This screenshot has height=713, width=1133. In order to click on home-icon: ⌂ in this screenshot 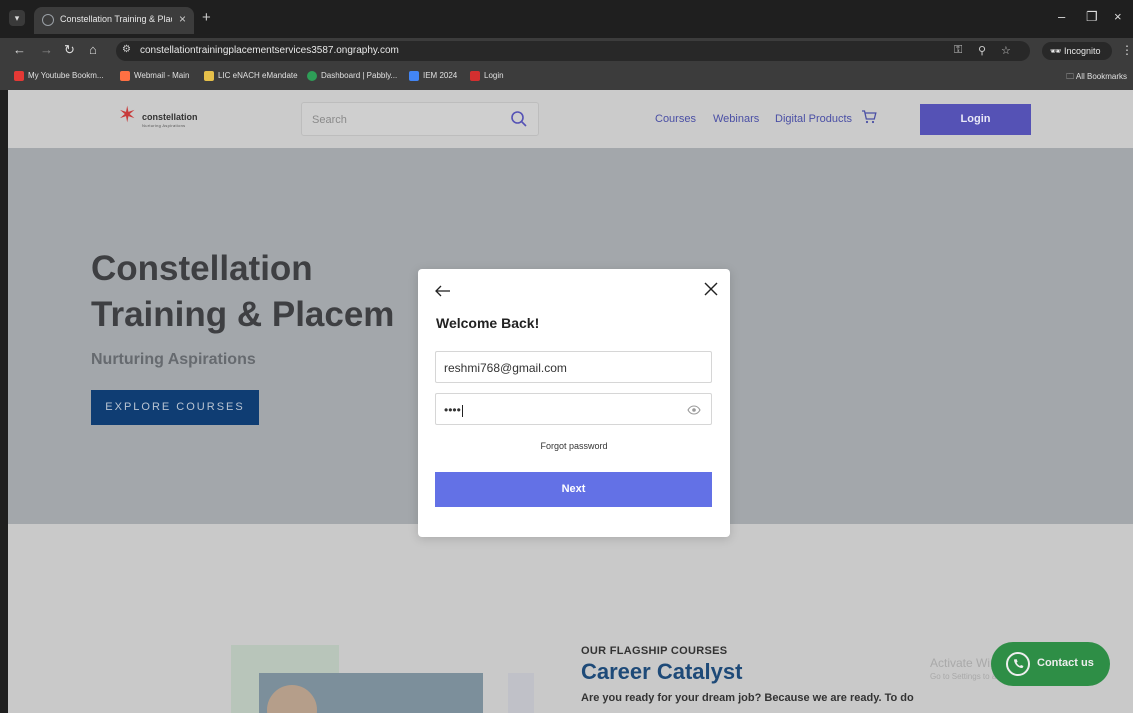, I will do `click(93, 49)`.